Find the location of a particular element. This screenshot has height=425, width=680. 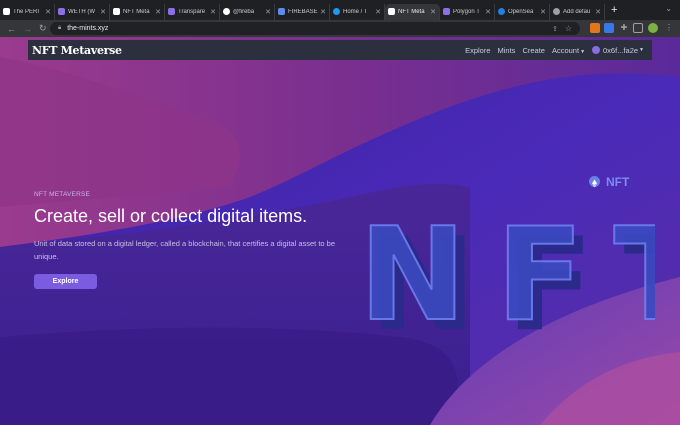

bookmark-star-icon: ☆ is located at coordinates (568, 28).